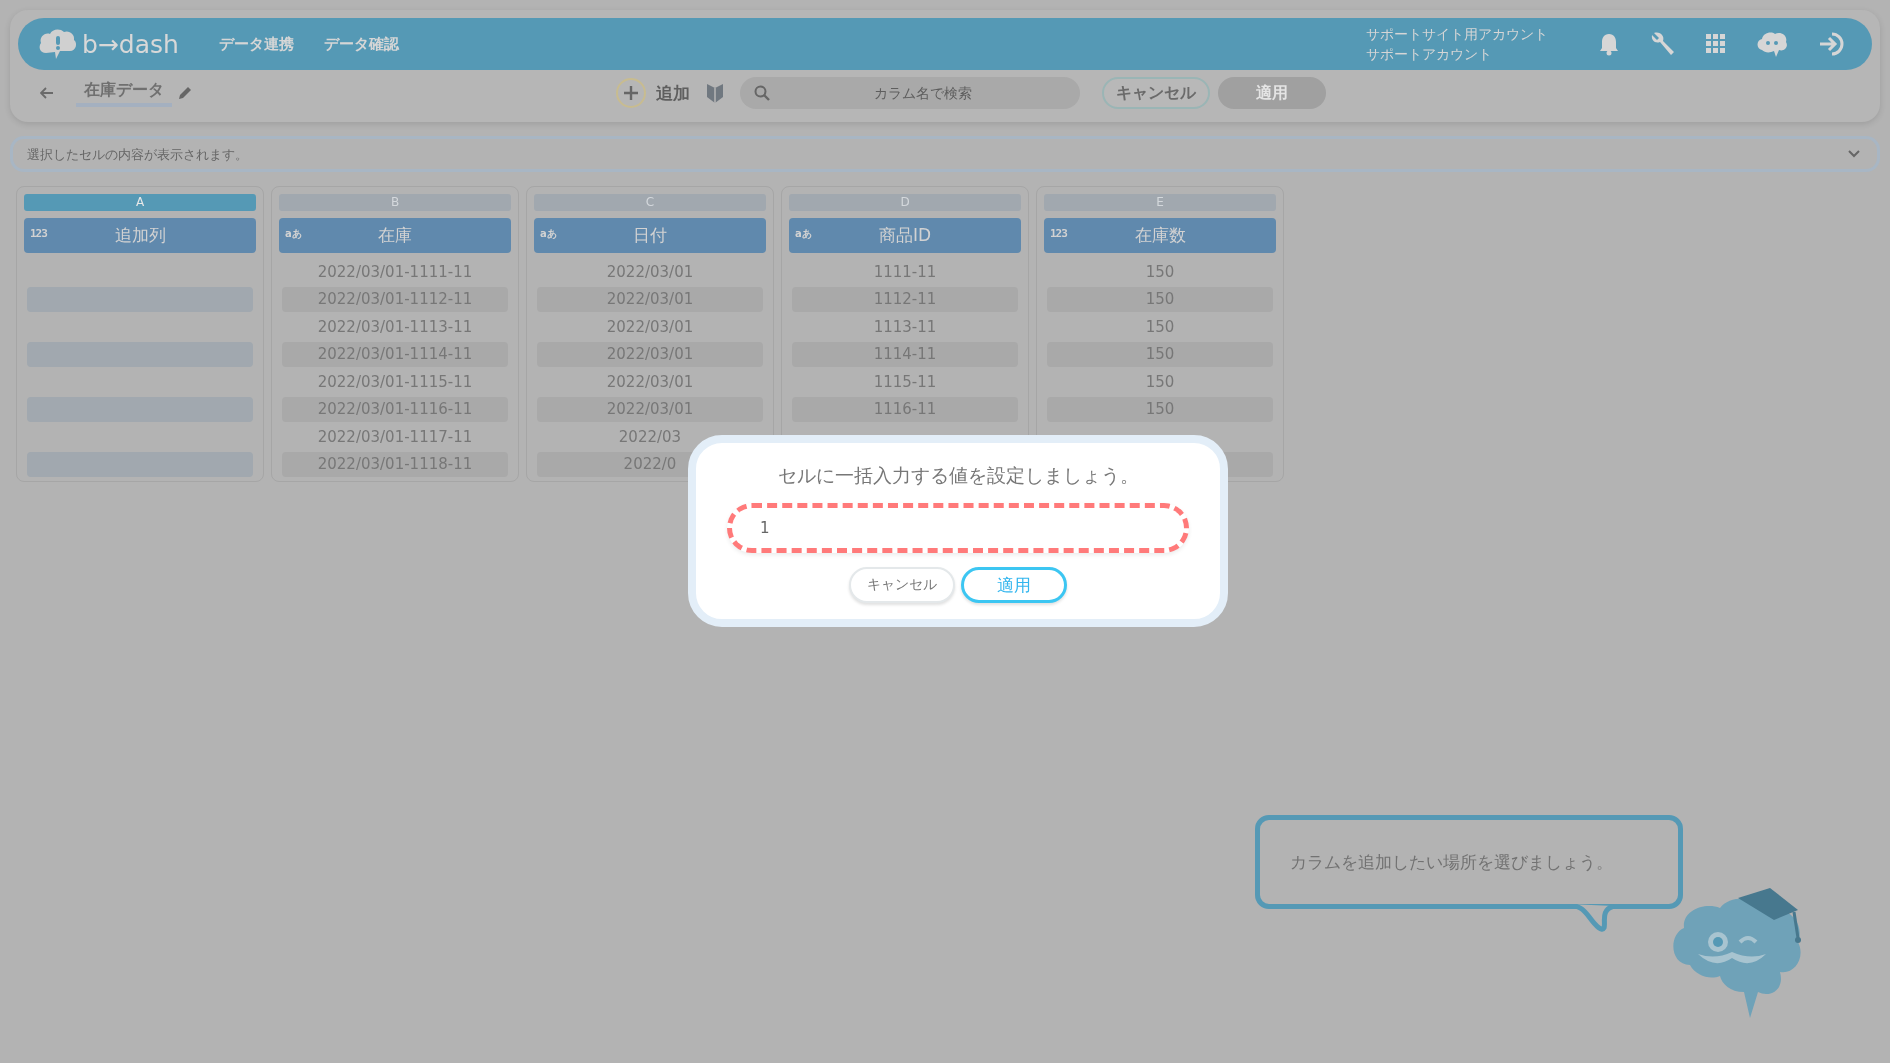  What do you see at coordinates (1854, 154) in the screenshot?
I see `chevron-down-icon` at bounding box center [1854, 154].